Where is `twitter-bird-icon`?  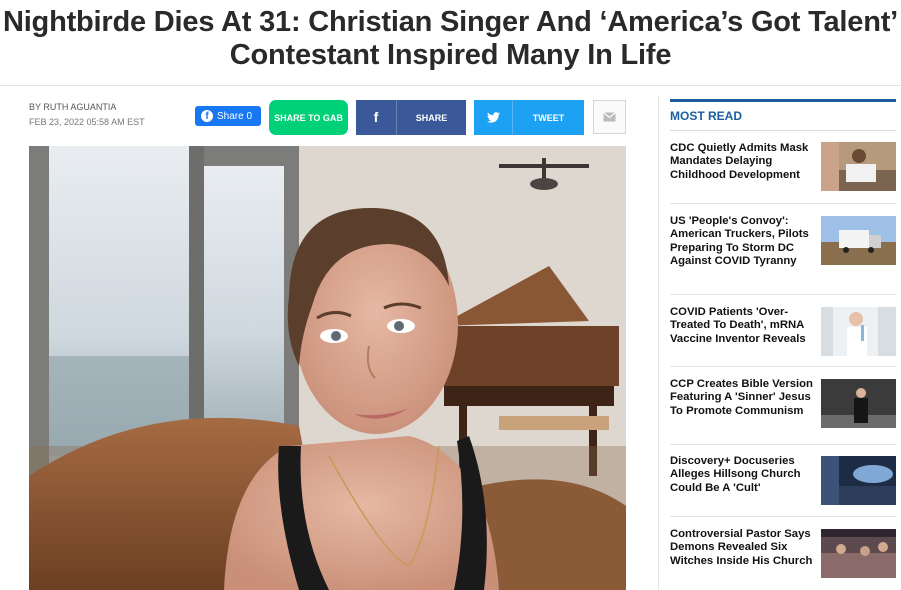 twitter-bird-icon is located at coordinates (493, 117).